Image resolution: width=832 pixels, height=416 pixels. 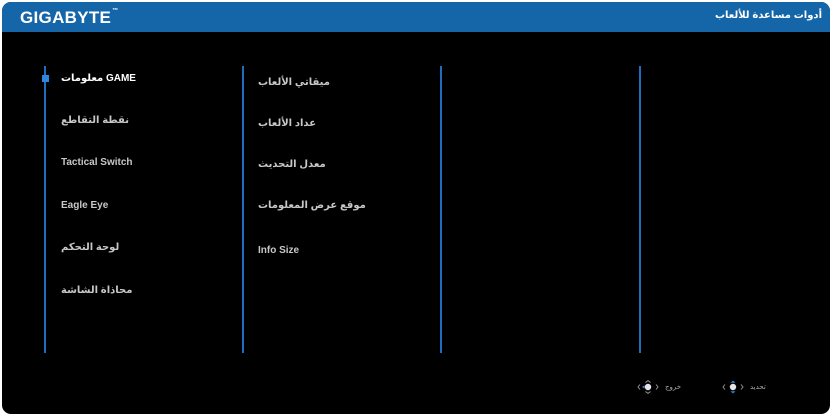 I want to click on brand-logo: GIGABYTE™, so click(x=69, y=17).